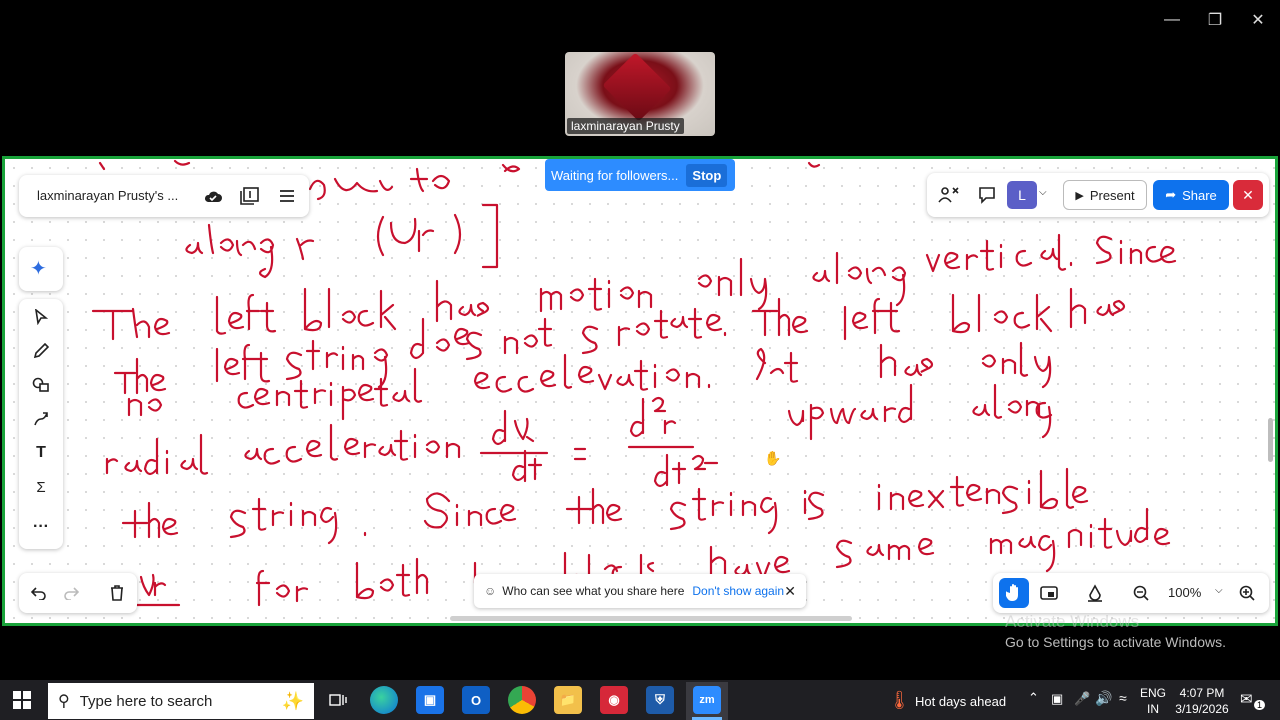  I want to click on shapes-icon, so click(41, 385).